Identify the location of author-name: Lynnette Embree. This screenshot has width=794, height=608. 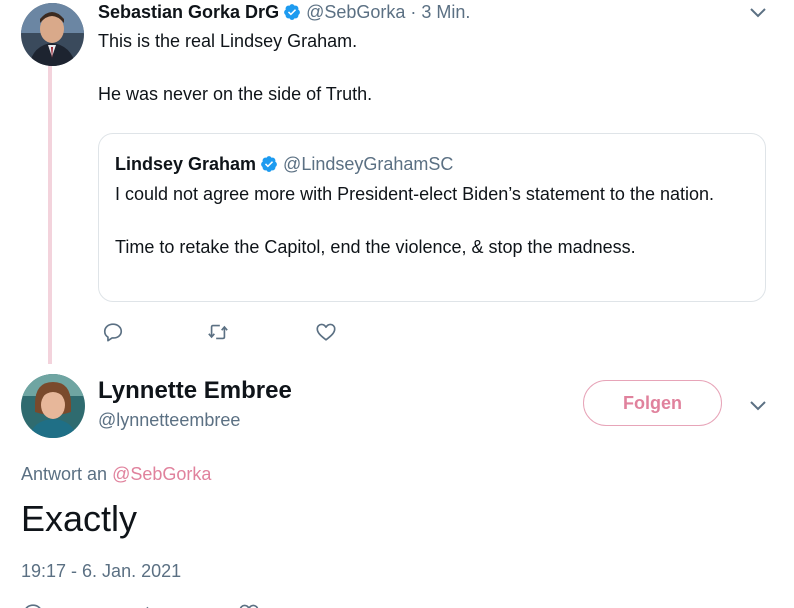
(195, 391).